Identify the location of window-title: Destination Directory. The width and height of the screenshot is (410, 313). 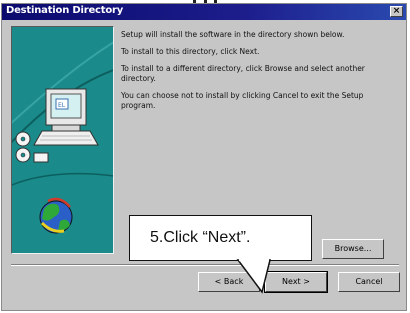
(65, 10).